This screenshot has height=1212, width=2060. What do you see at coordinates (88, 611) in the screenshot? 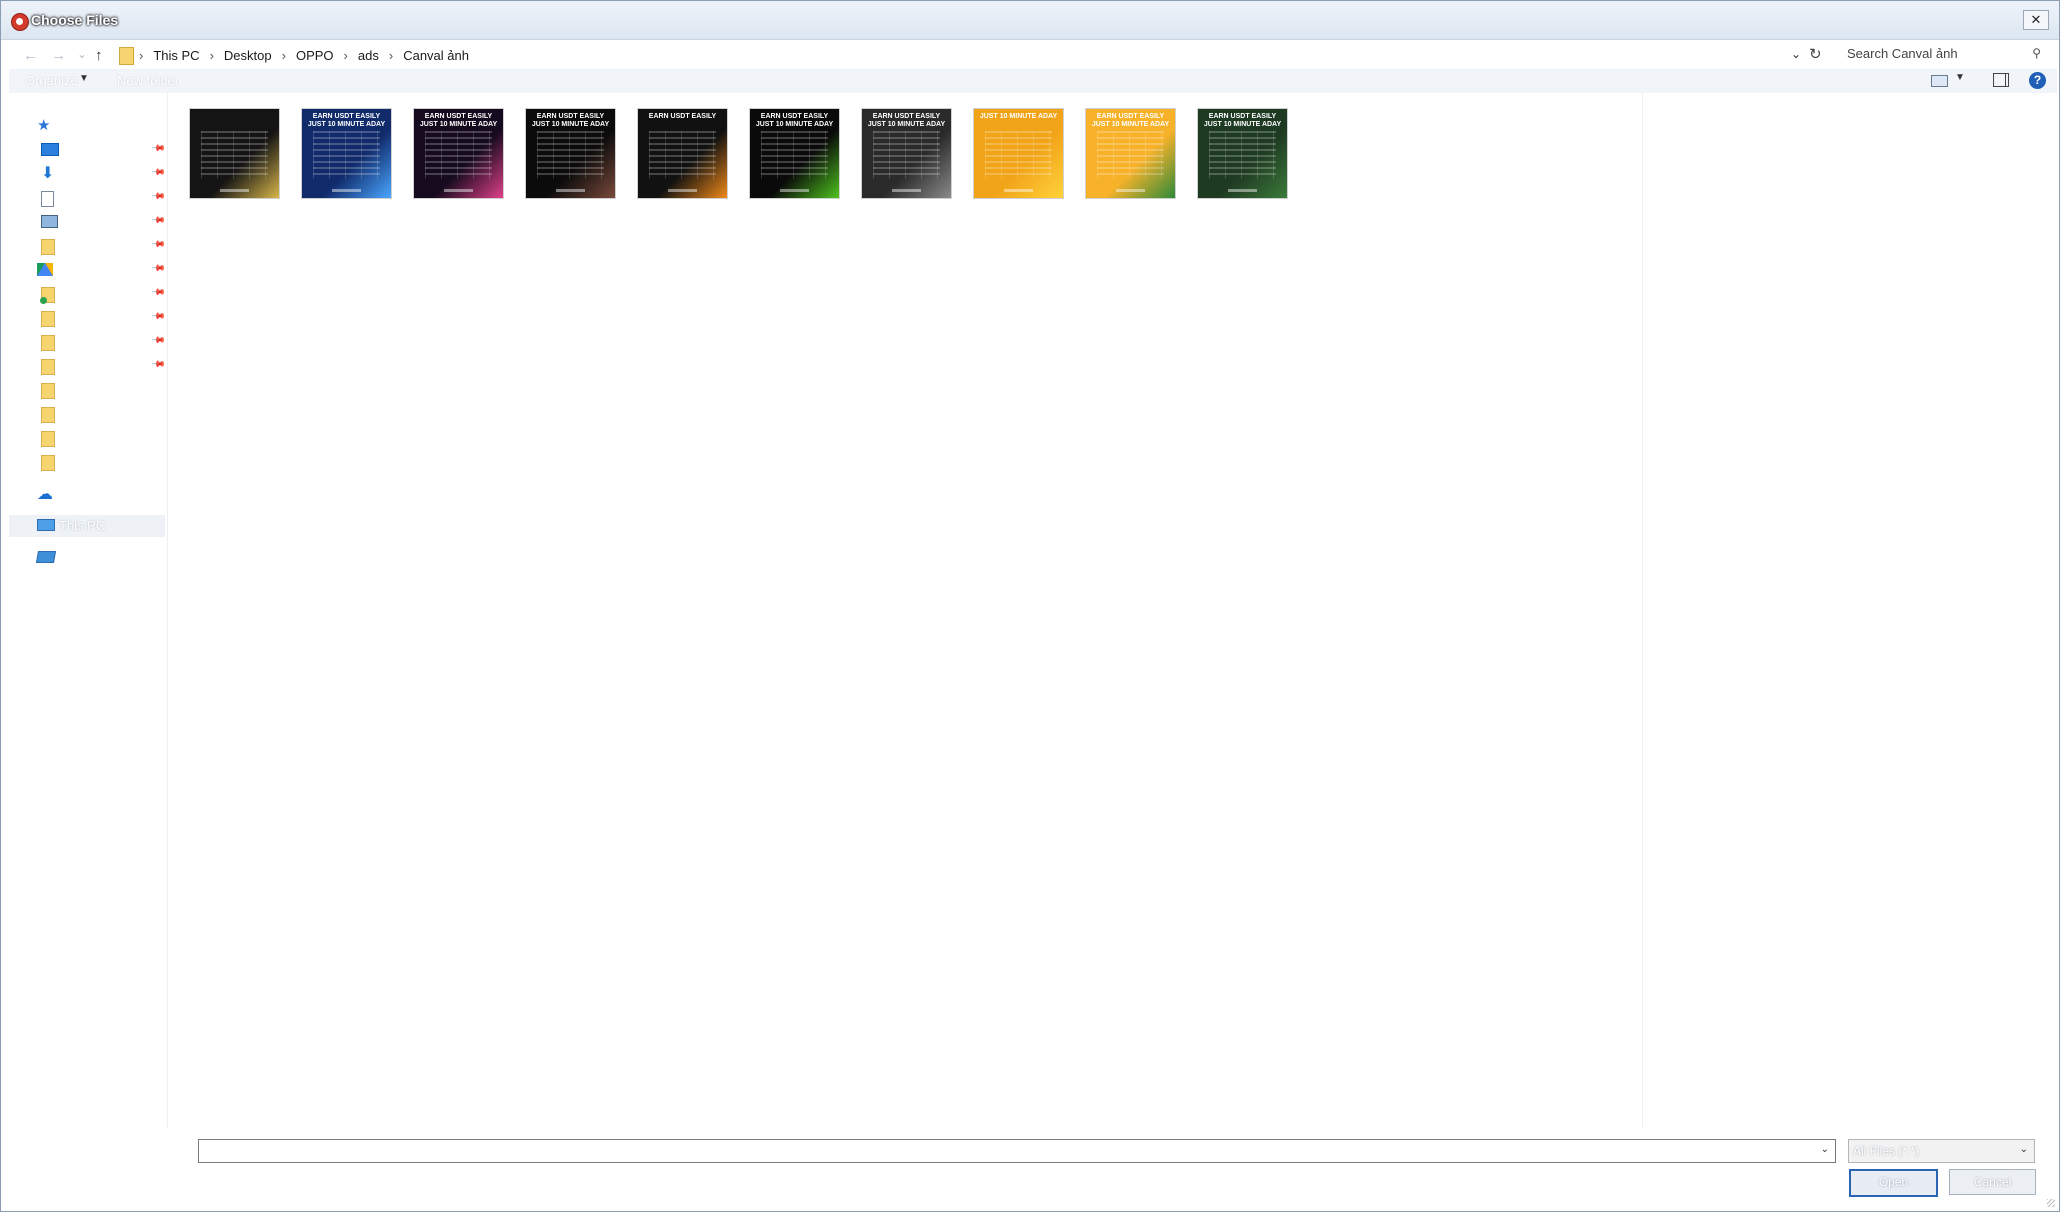
I see `navigation-pane: ★ 📌 ⬇ 📌 📌 📌 📌 📌 📌 📌 📌 📌 ☁ This PC` at bounding box center [88, 611].